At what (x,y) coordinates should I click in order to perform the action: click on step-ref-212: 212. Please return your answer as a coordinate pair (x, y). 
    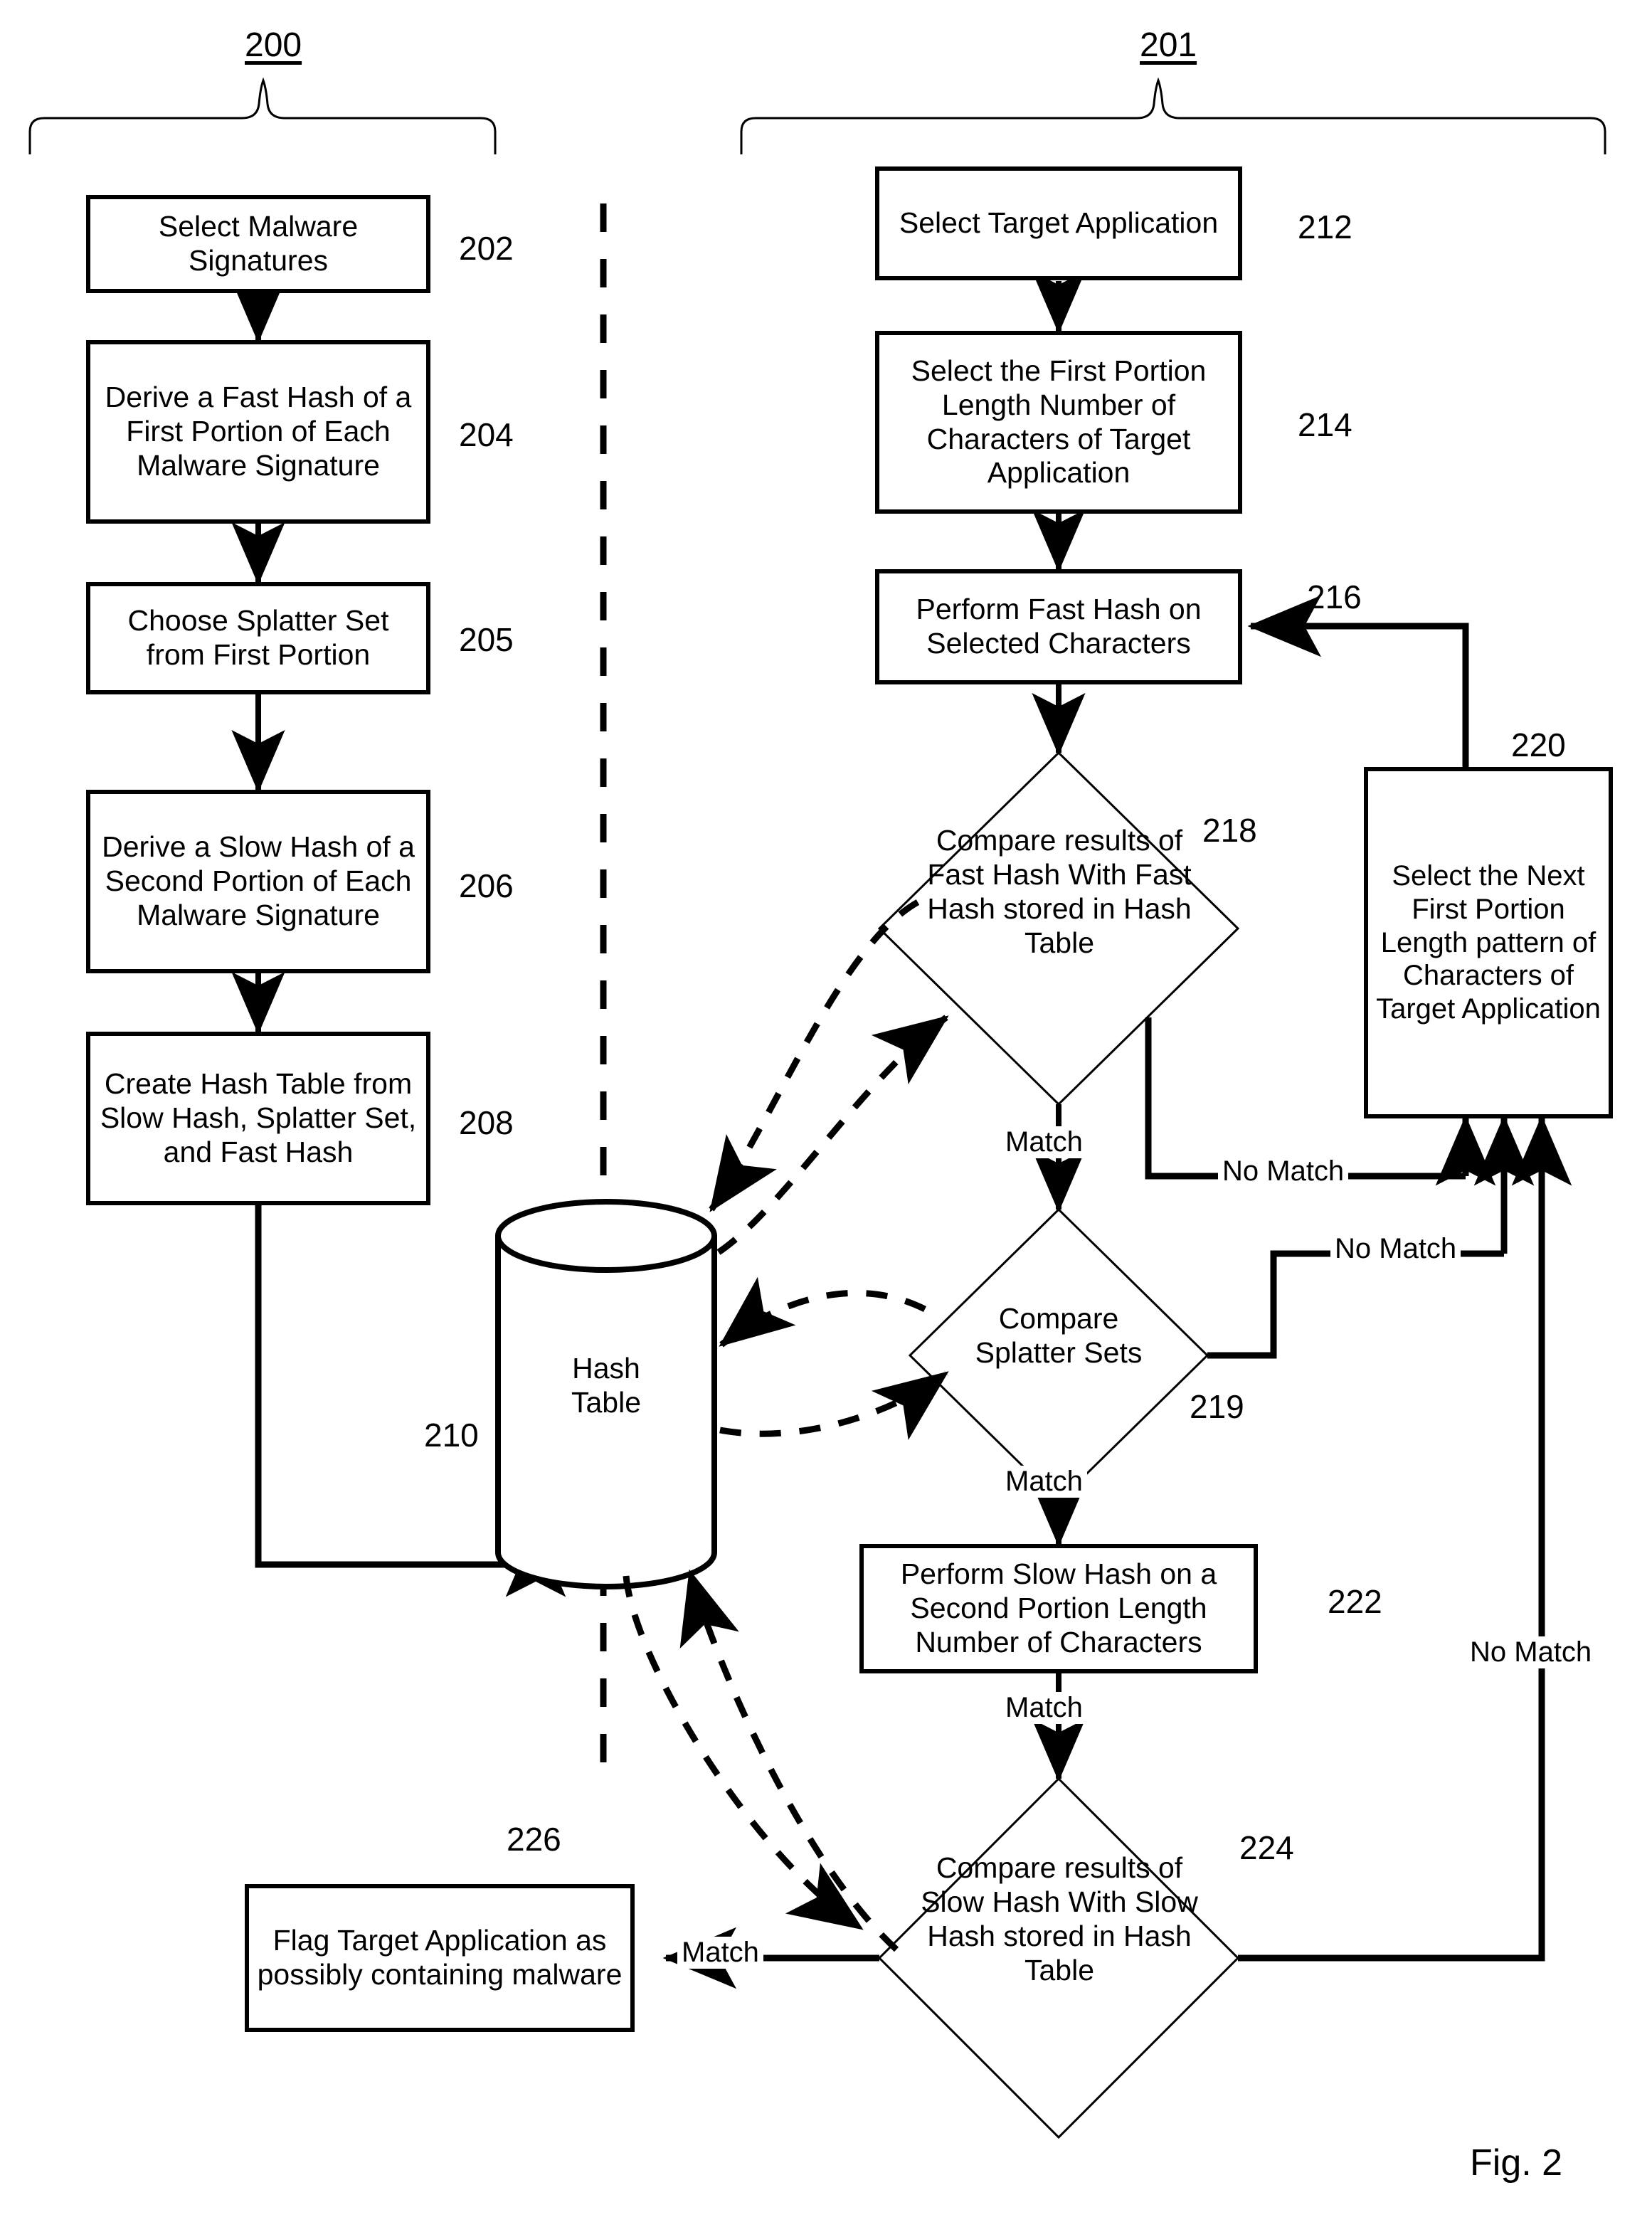
    Looking at the image, I should click on (1325, 227).